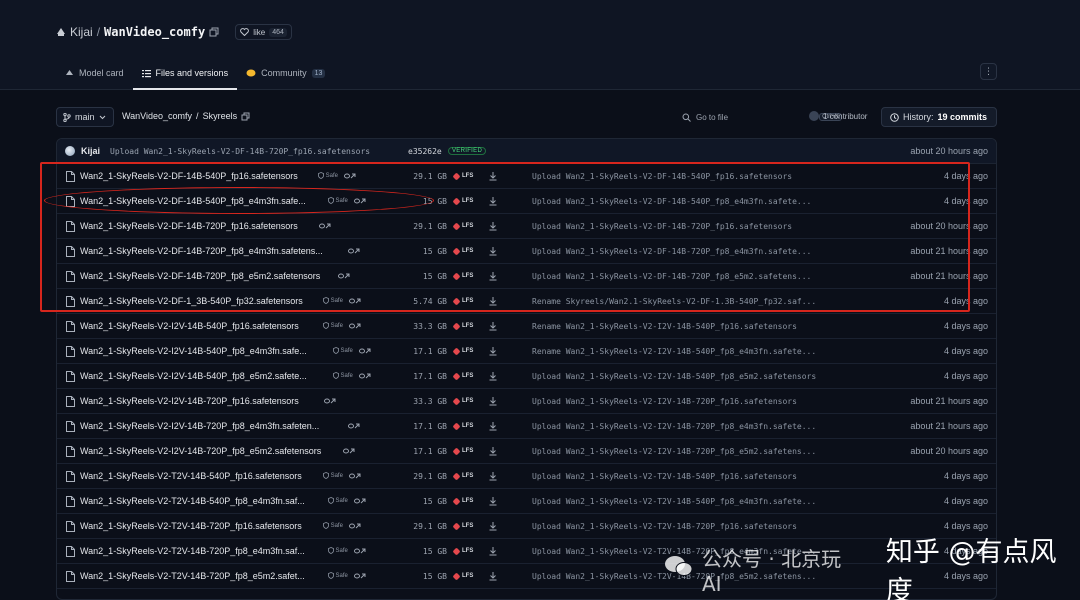 The width and height of the screenshot is (1080, 600). What do you see at coordinates (214, 32) in the screenshot?
I see `copy-icon` at bounding box center [214, 32].